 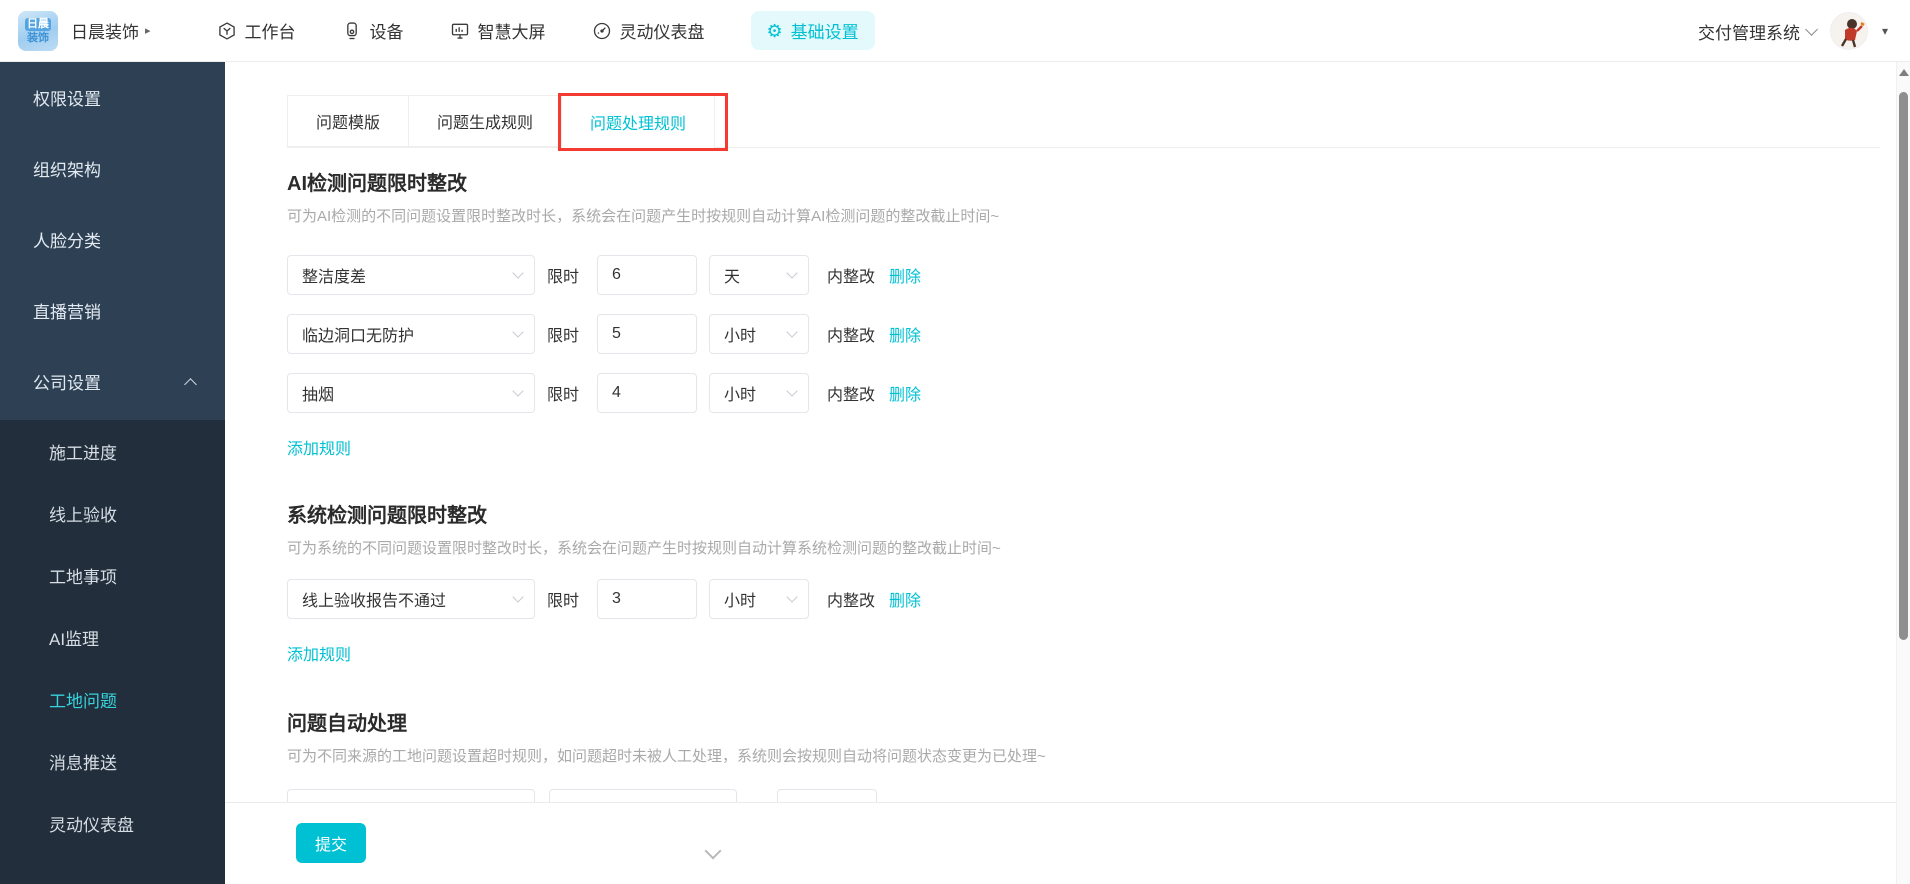 I want to click on tab-label: 问题处理规则, so click(x=638, y=124).